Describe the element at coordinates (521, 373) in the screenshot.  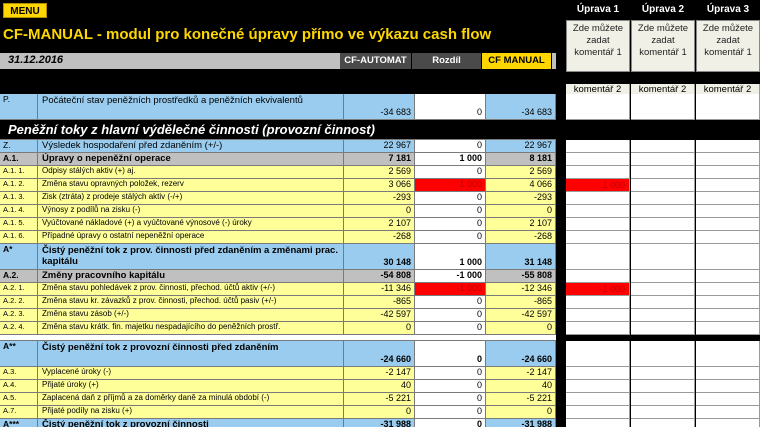
I see `manual-value: -2 147` at that location.